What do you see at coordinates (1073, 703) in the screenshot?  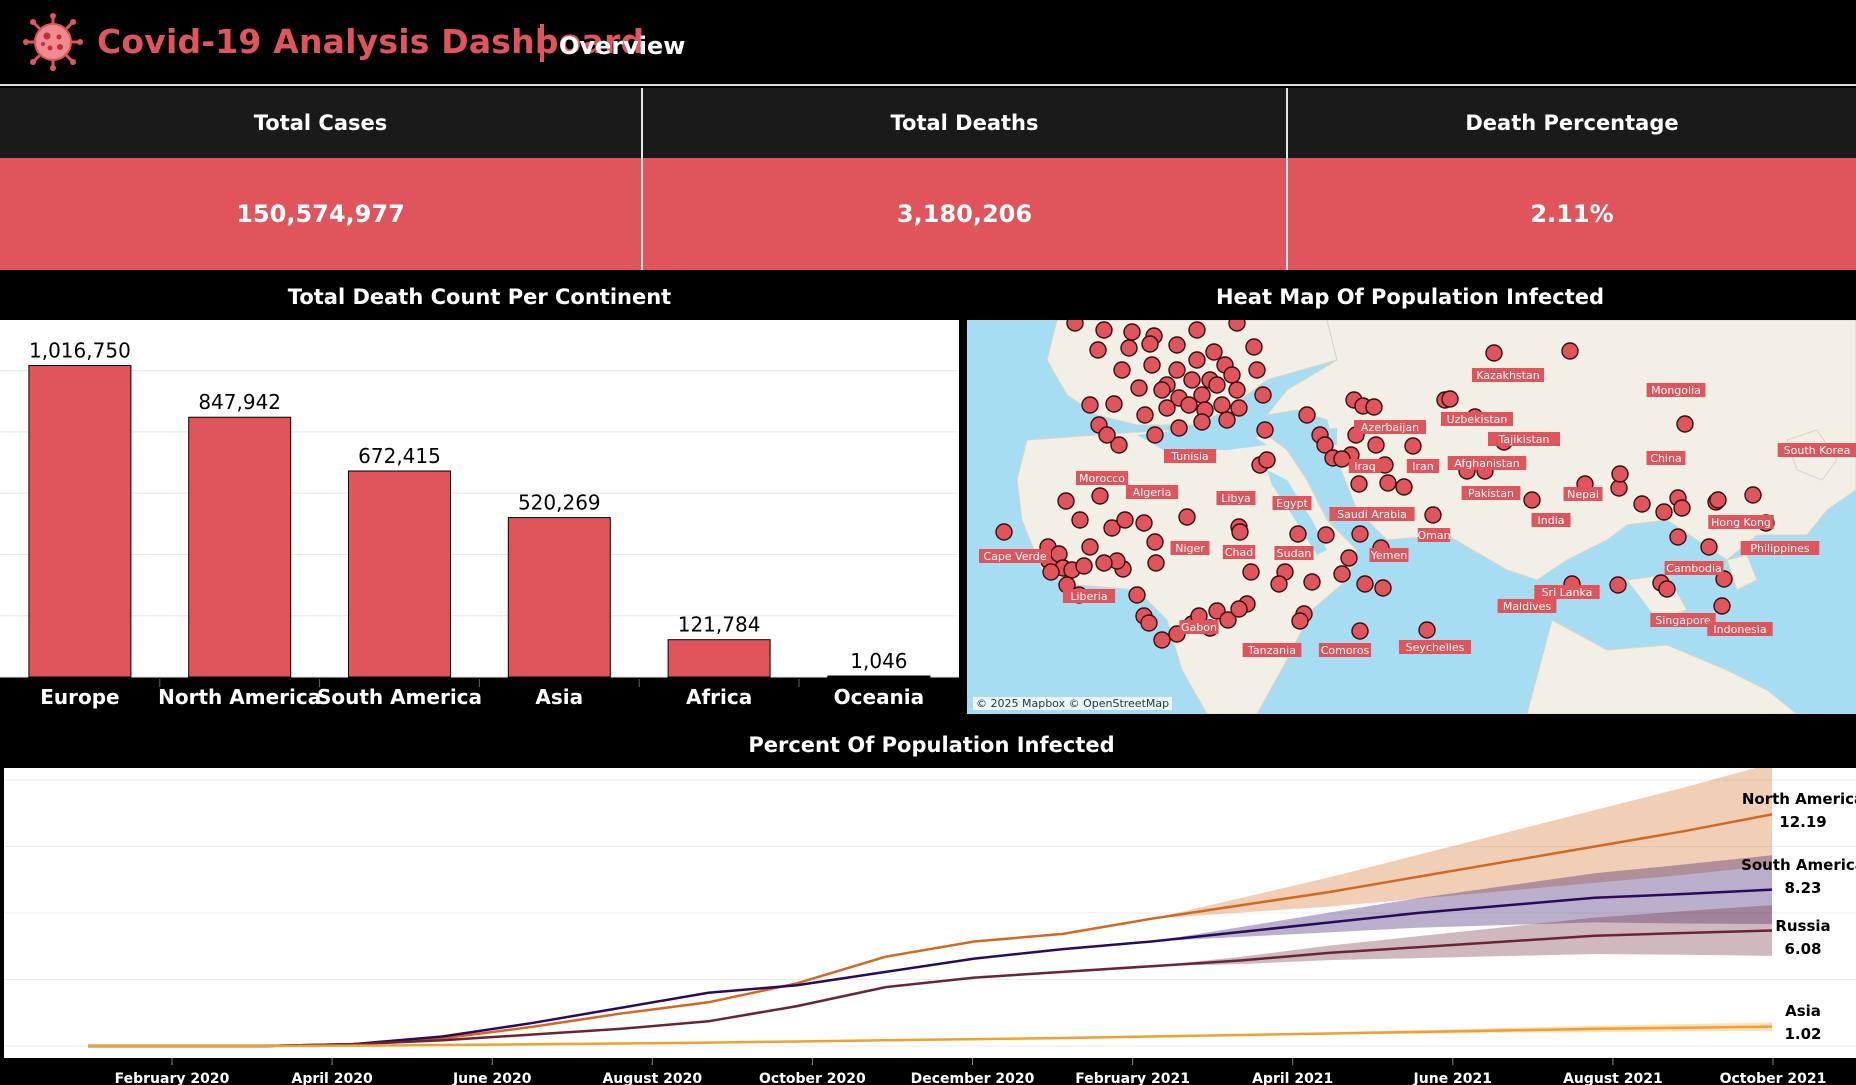 I see `map-attribution: © 2025 Mapbox © OpenStreetMap` at bounding box center [1073, 703].